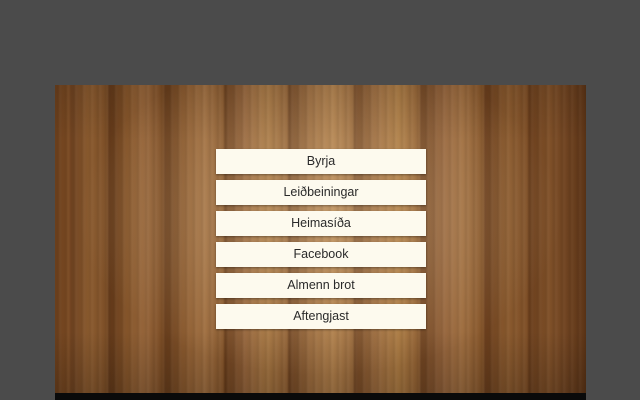  Describe the element at coordinates (321, 192) in the screenshot. I see `instructions-button: Leiðbeiningar` at that location.